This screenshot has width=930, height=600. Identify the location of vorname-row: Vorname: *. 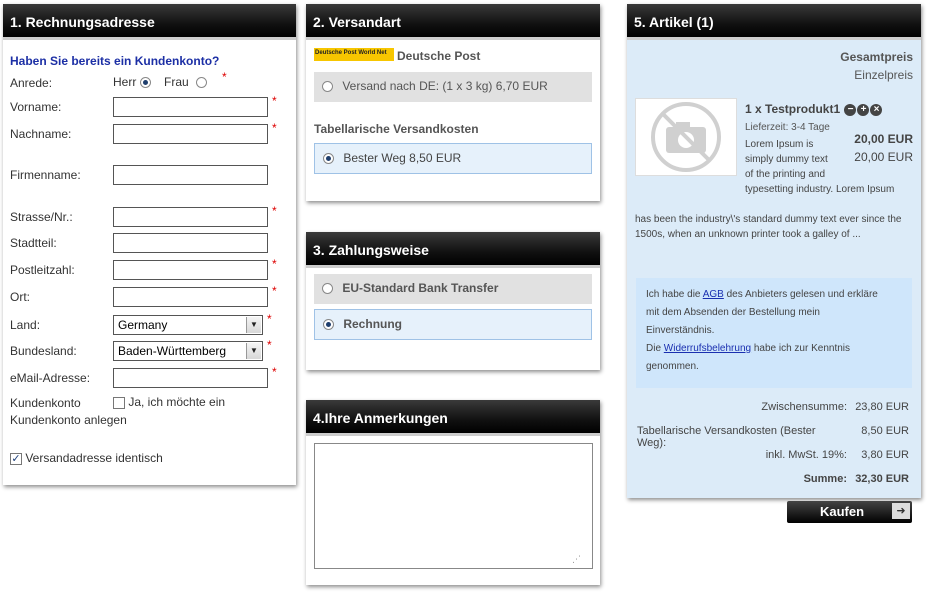
(151, 106).